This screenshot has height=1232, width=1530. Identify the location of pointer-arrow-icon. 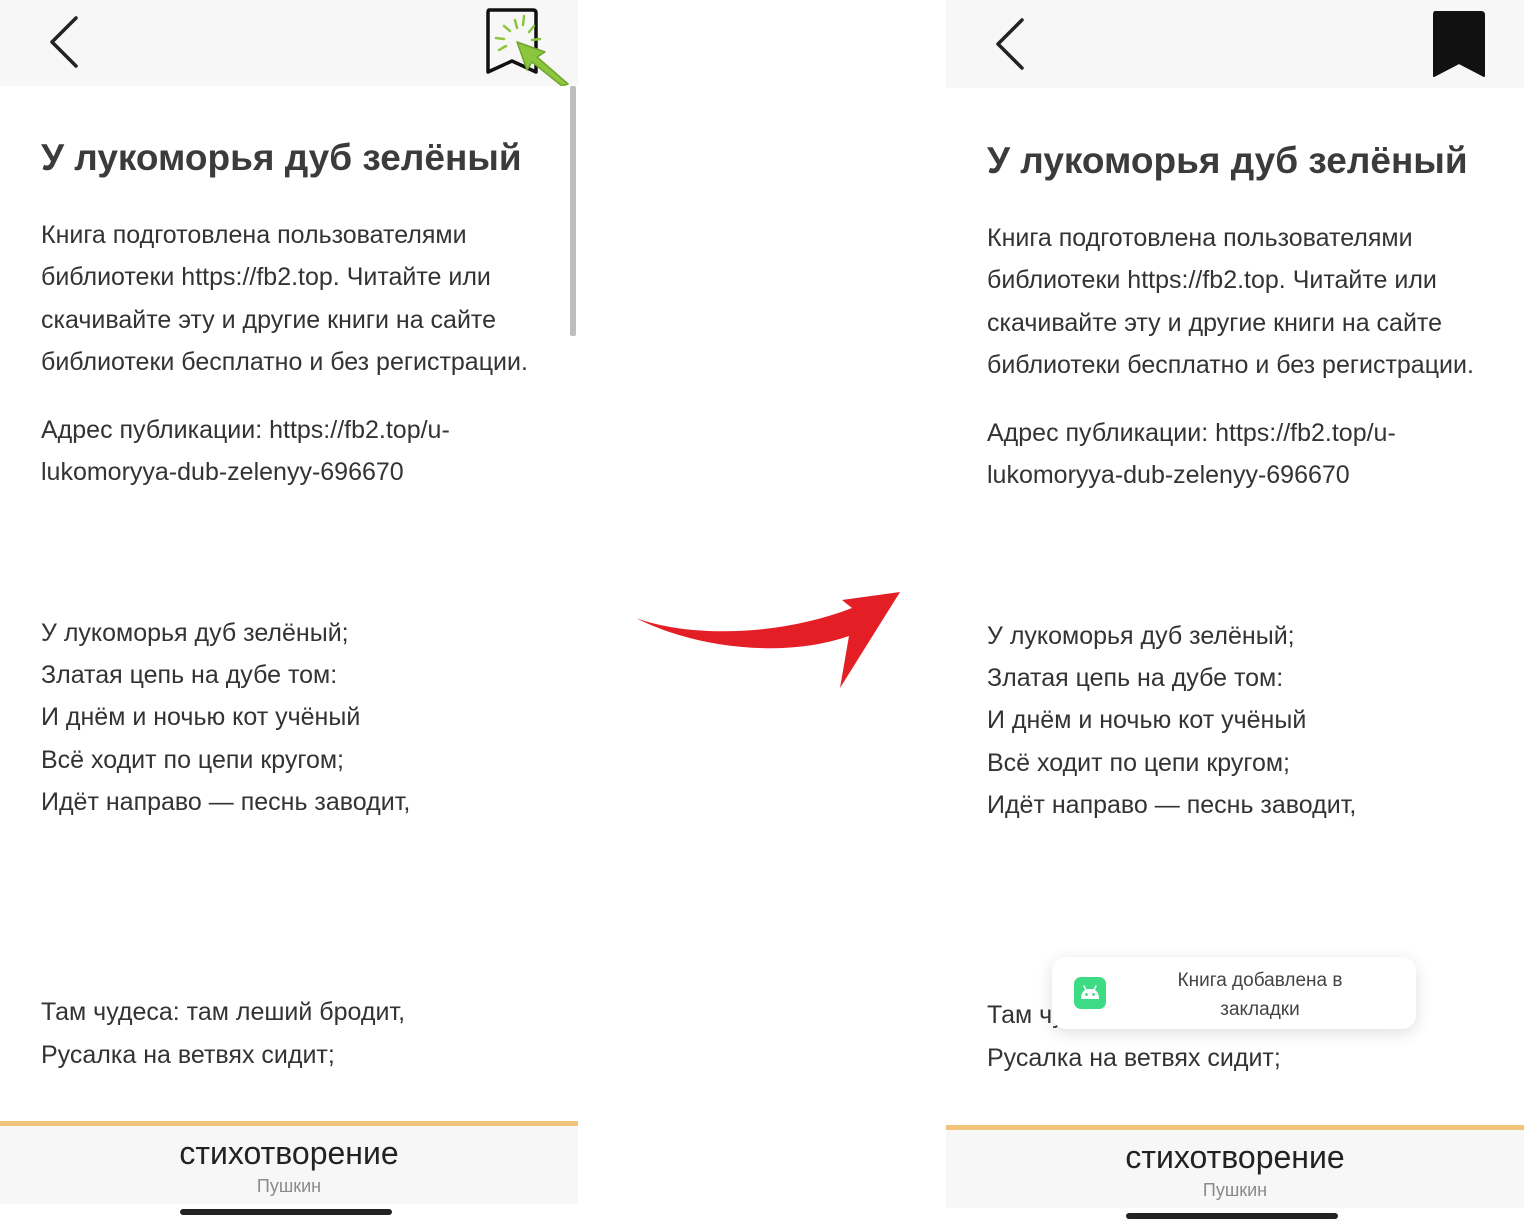
(542, 64).